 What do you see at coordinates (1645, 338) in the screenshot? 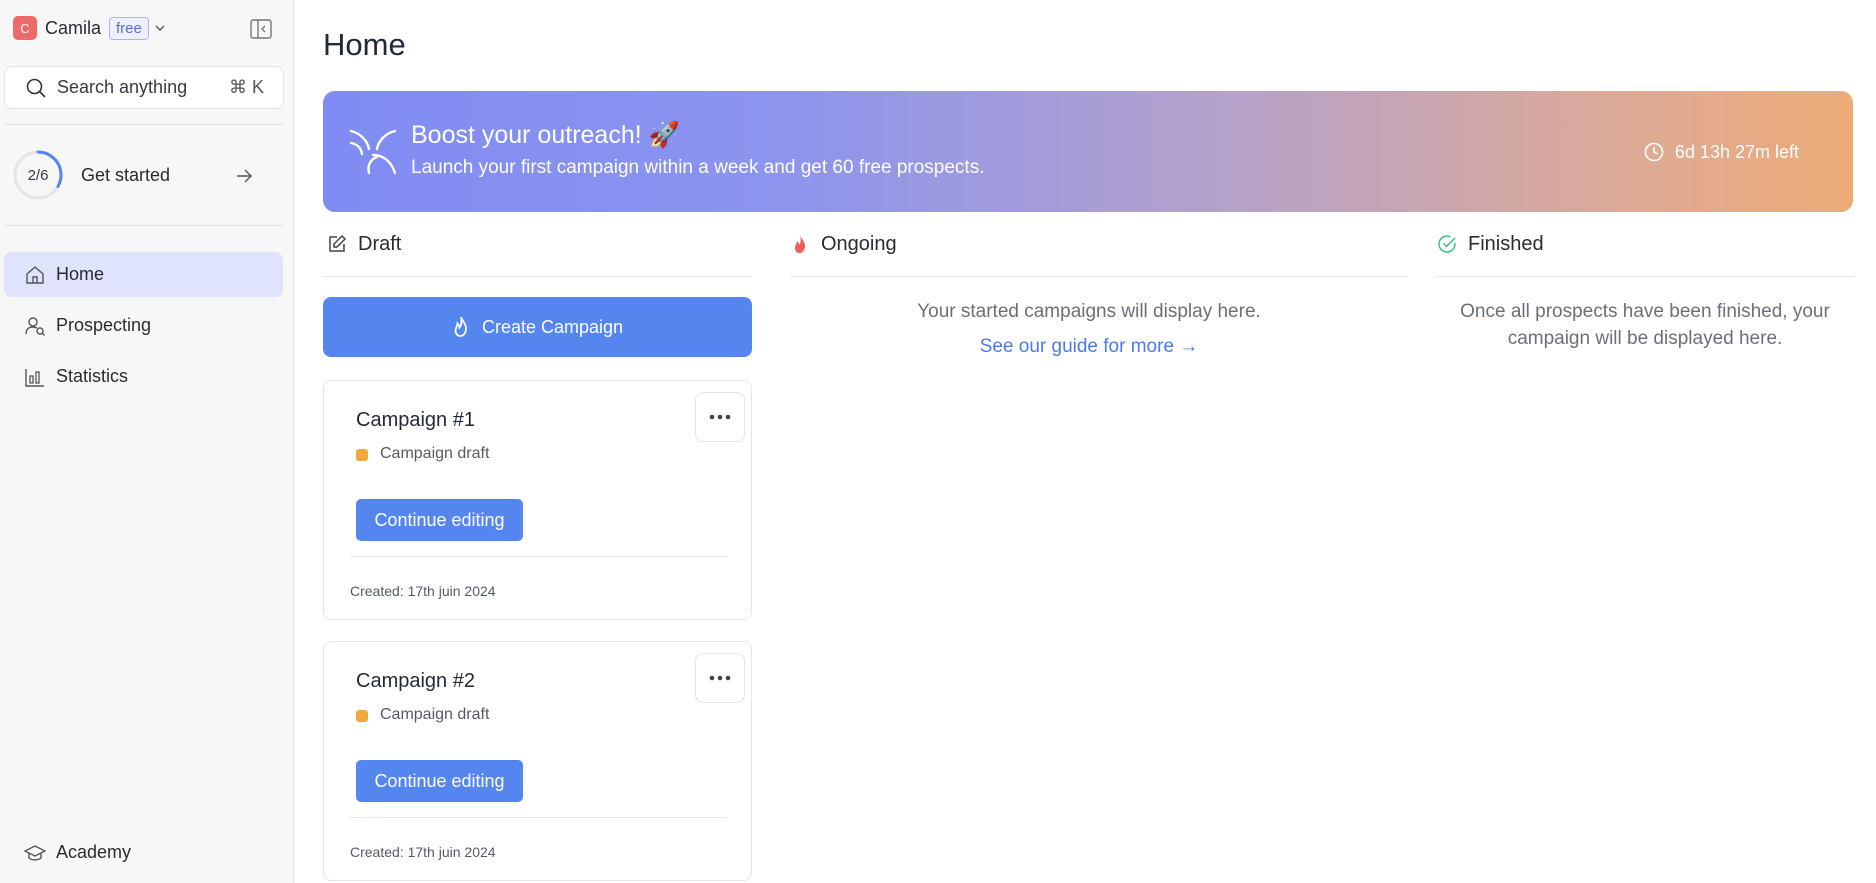
I see `finished-empty-line: campaign will be displayed here.` at bounding box center [1645, 338].